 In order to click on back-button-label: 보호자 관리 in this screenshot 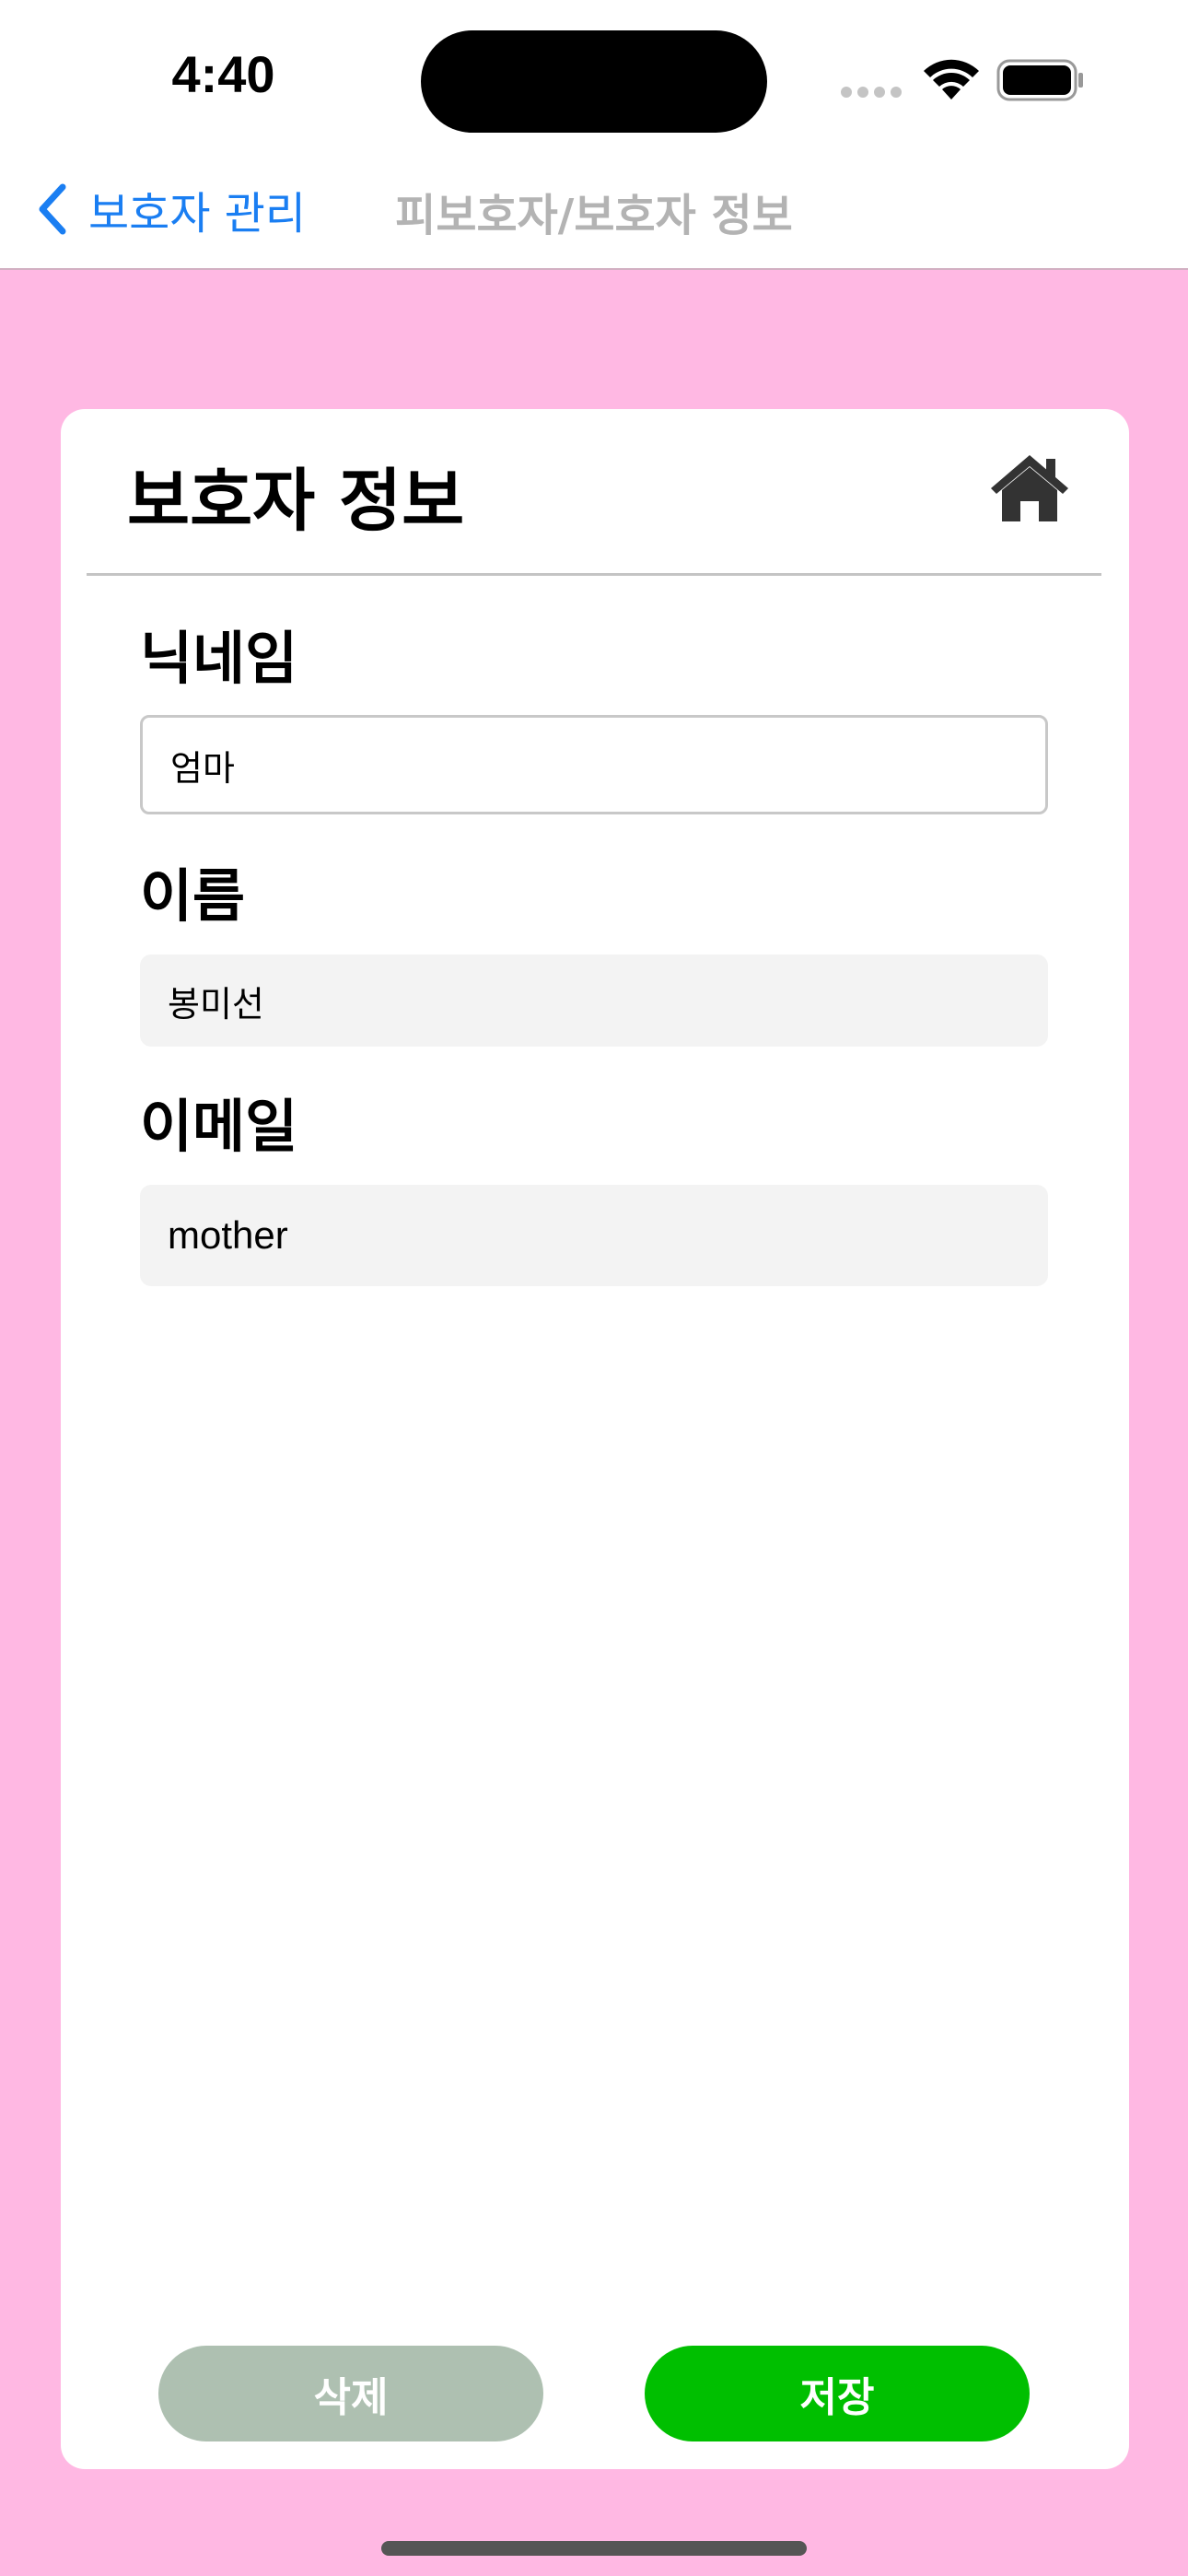, I will do `click(197, 214)`.